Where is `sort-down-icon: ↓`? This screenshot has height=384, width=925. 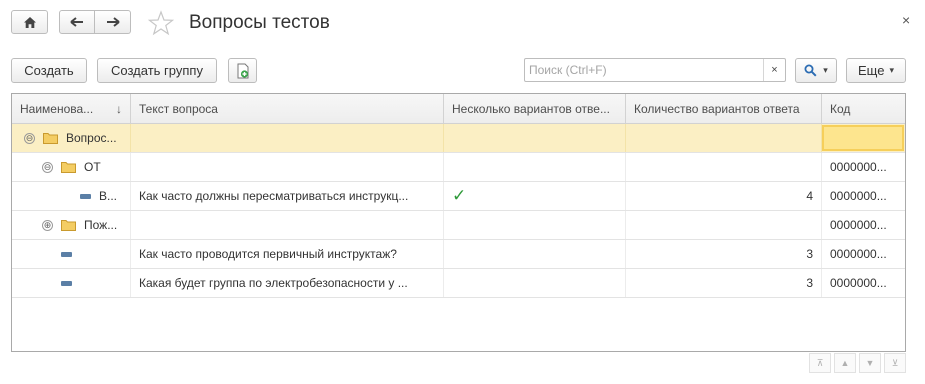 sort-down-icon: ↓ is located at coordinates (119, 108).